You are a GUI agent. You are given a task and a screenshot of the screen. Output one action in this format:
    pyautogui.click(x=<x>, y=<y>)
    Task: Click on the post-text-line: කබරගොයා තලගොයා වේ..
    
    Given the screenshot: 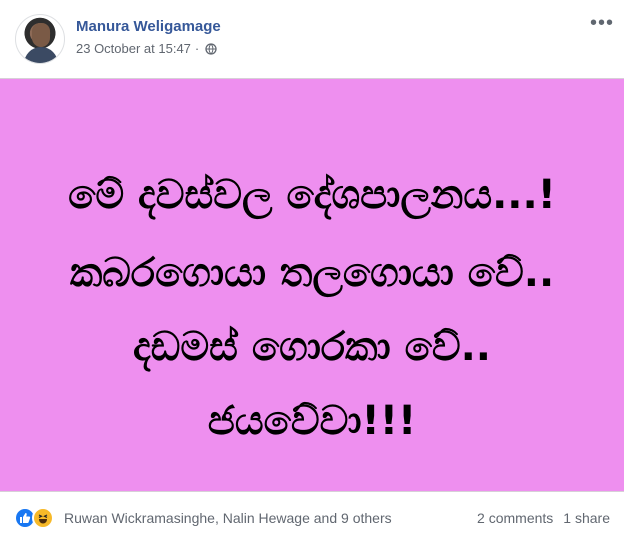 What is the action you would take?
    pyautogui.click(x=312, y=273)
    